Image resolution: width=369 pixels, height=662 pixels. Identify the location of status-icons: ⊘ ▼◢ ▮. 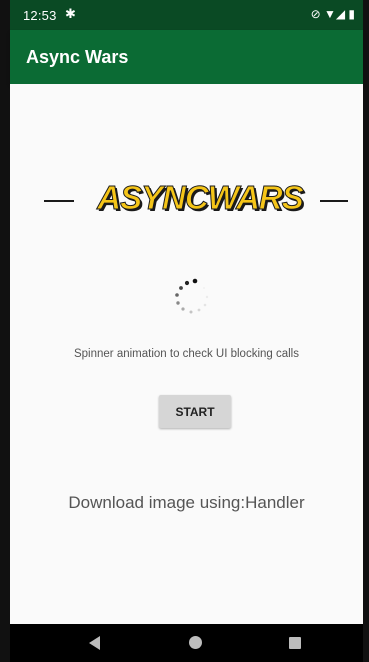
(332, 14).